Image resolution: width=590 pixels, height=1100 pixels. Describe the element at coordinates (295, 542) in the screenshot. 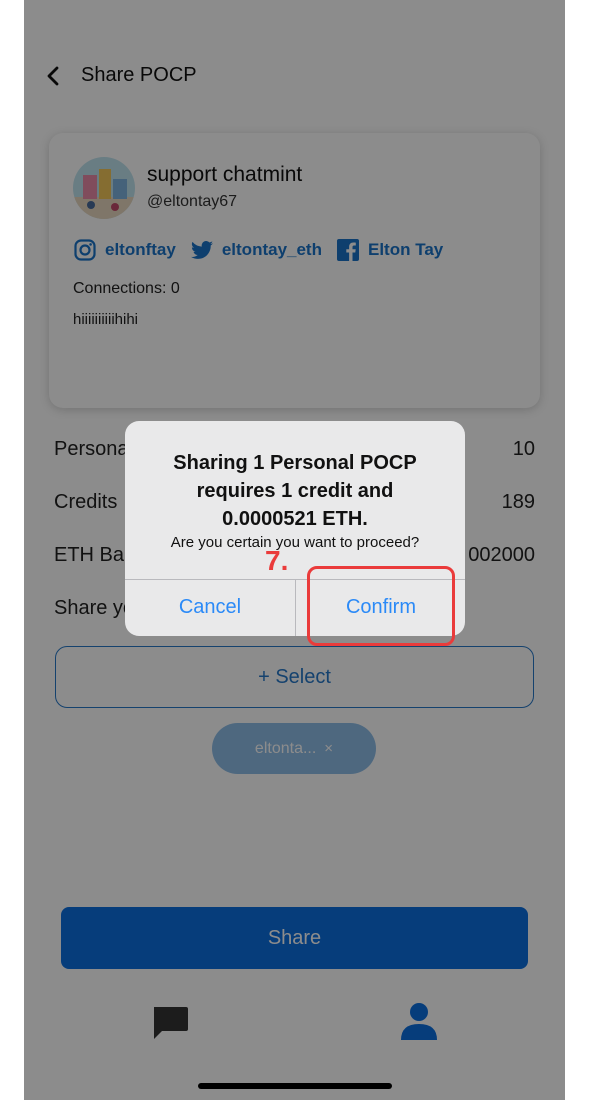

I see `dialog-message: Are you certain you want to proceed?` at that location.